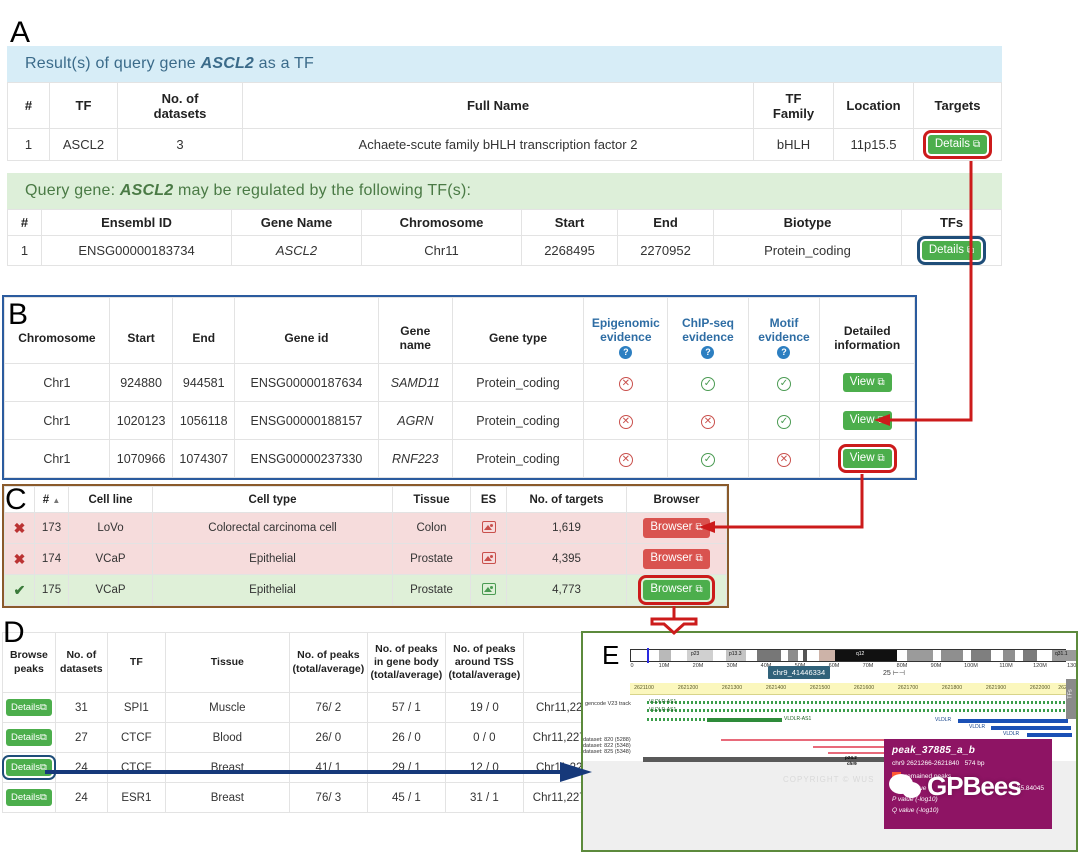 The image size is (1080, 855). Describe the element at coordinates (626, 352) in the screenshot. I see `help-icon-epigenomic: ?` at that location.